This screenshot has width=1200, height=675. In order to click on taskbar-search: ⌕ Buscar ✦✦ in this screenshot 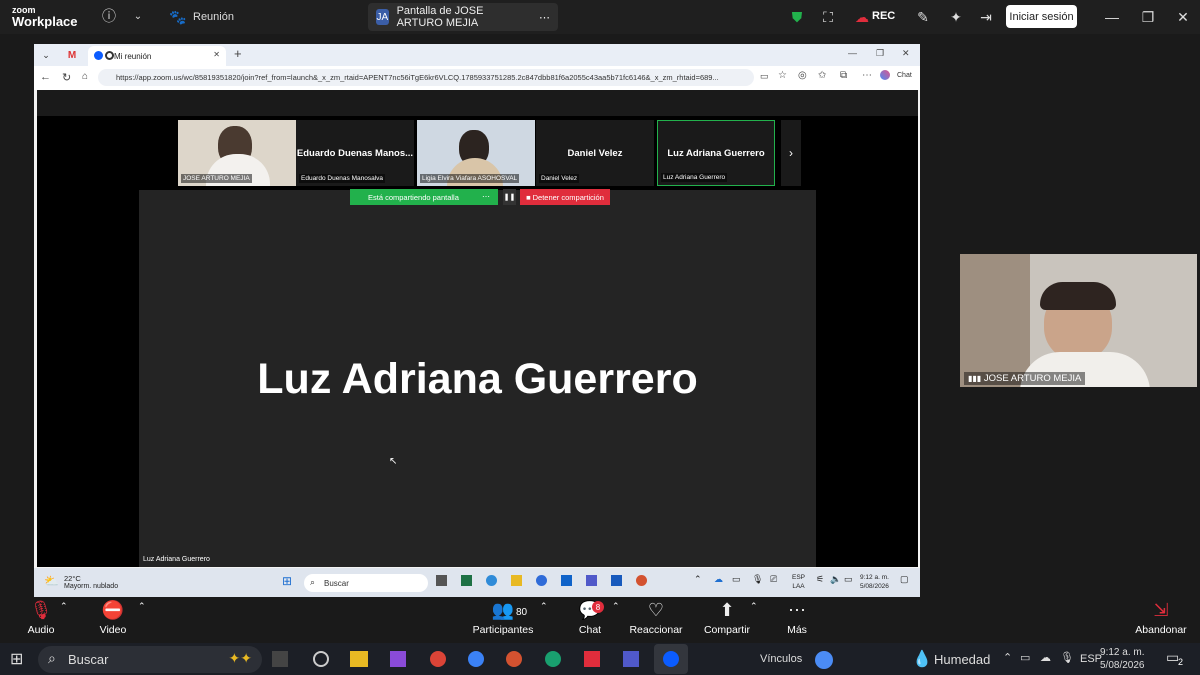, I will do `click(150, 659)`.